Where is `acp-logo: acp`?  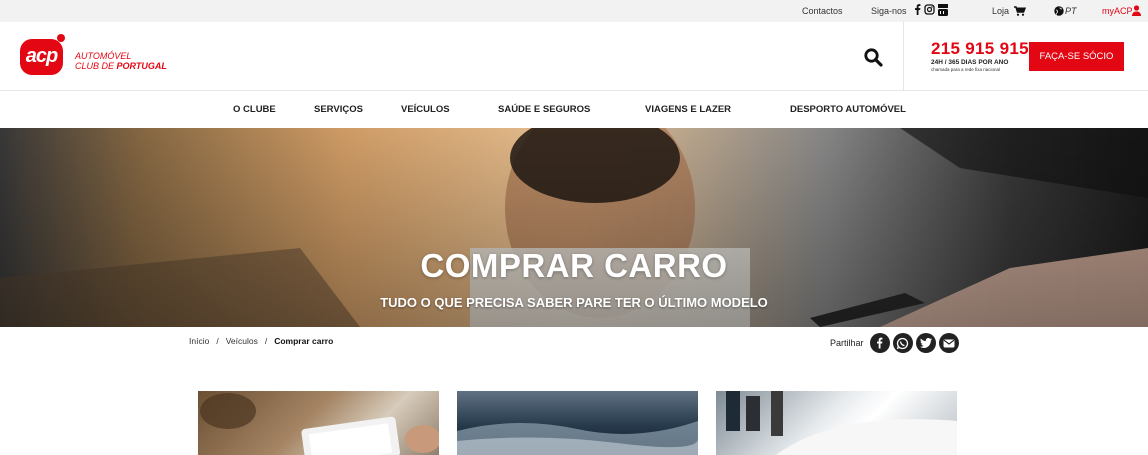
acp-logo: acp is located at coordinates (41, 57).